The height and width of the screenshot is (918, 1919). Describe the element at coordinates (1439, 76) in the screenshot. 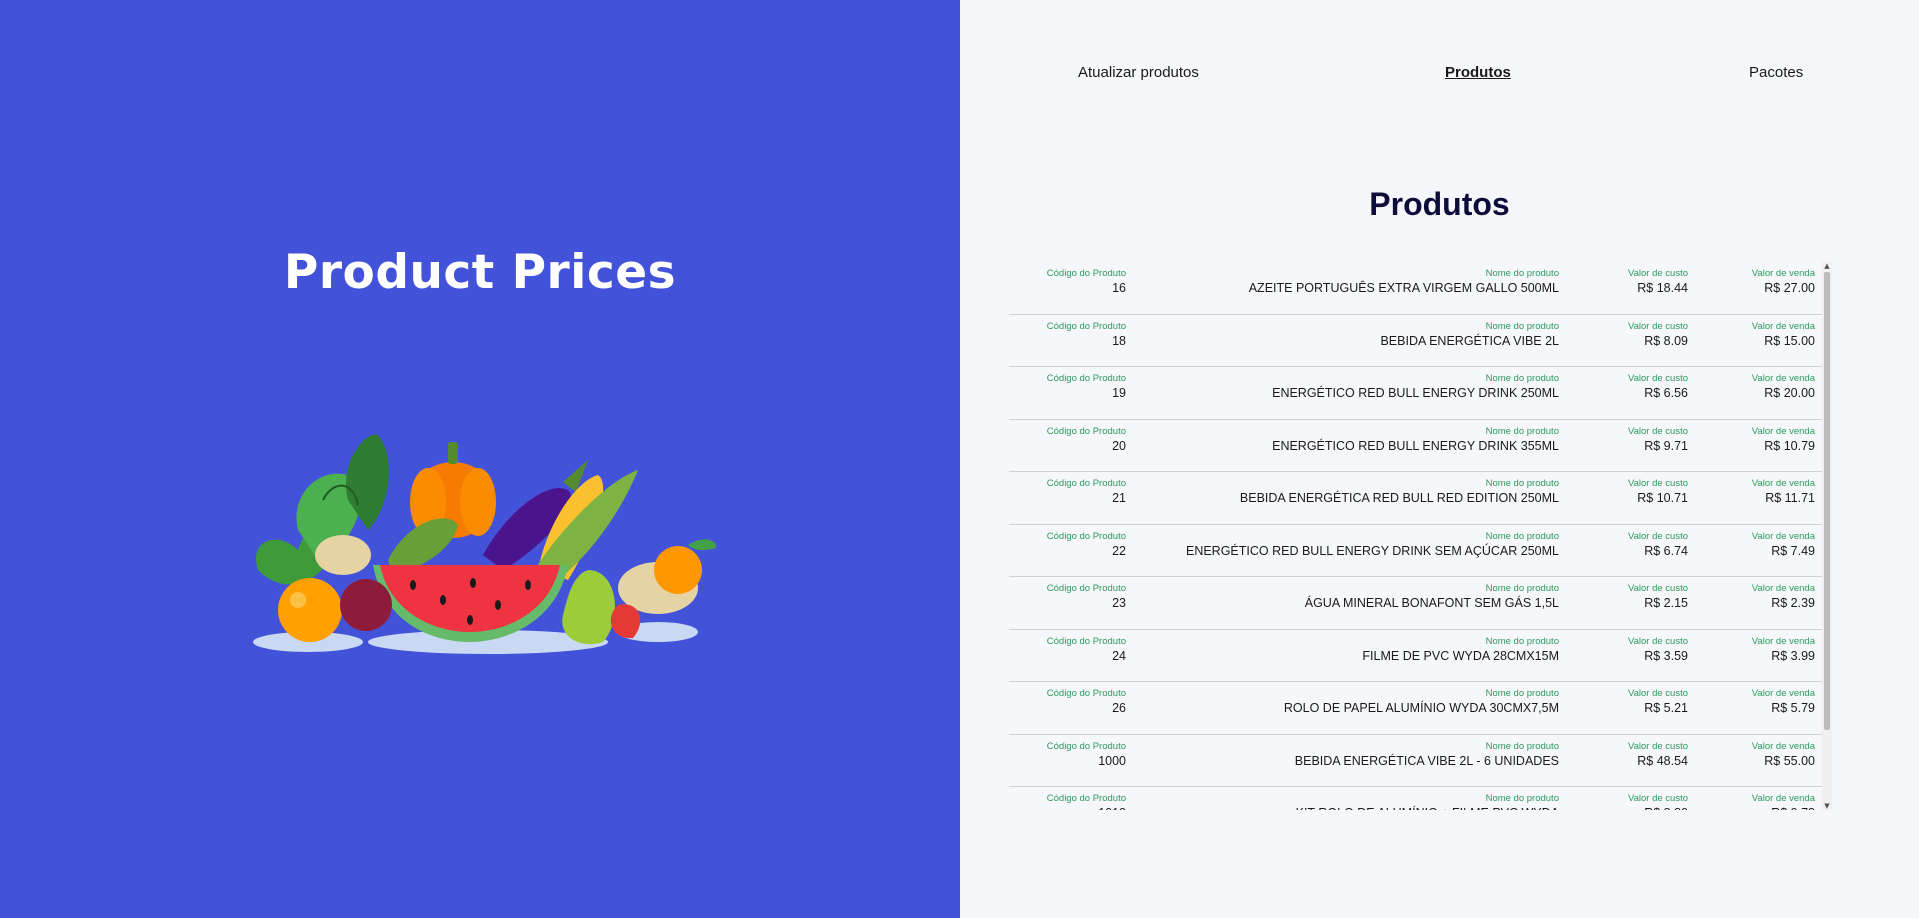

I see `top-nav: Atualizar produtos Produtos Pacotes` at that location.